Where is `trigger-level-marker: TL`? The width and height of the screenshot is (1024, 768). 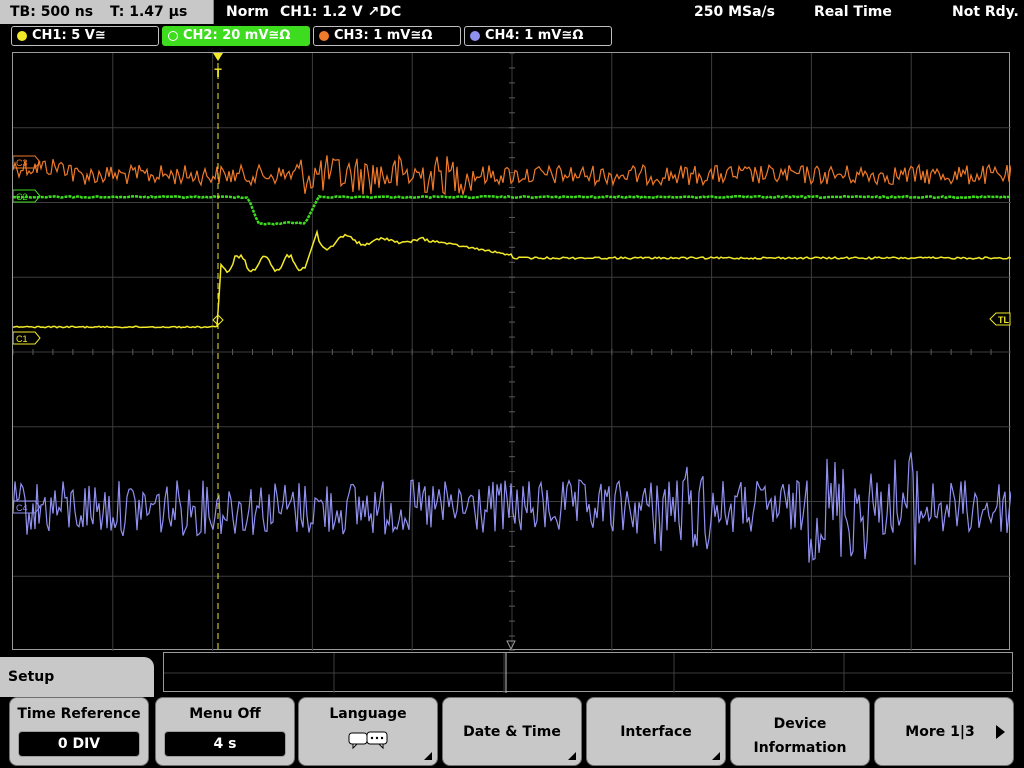
trigger-level-marker: TL is located at coordinates (1000, 319).